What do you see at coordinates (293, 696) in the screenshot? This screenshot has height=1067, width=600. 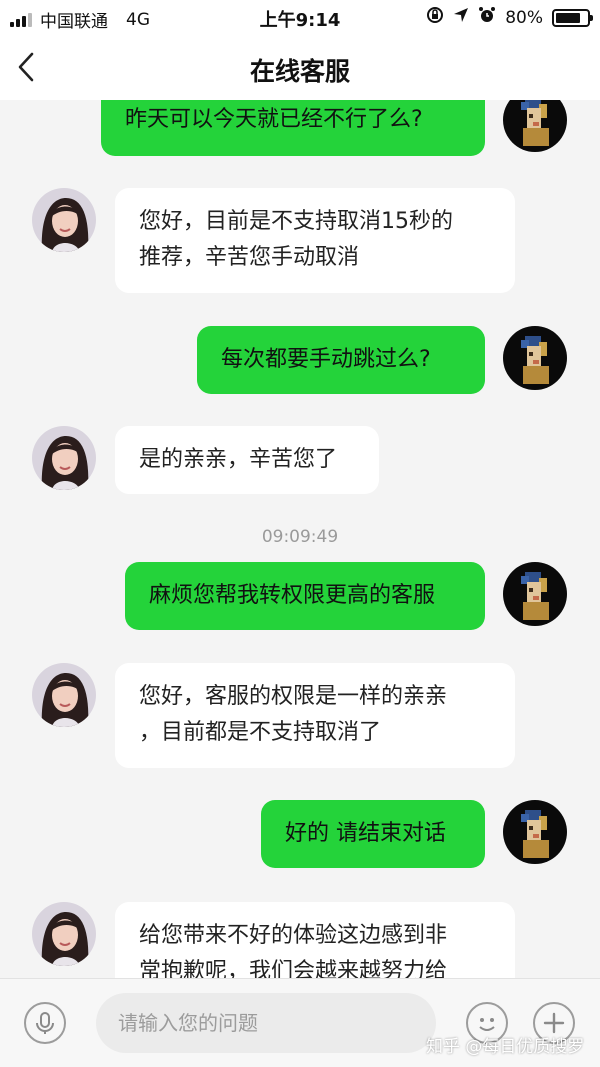 I see `message-line: 您好，客服的权限是一样的亲亲` at bounding box center [293, 696].